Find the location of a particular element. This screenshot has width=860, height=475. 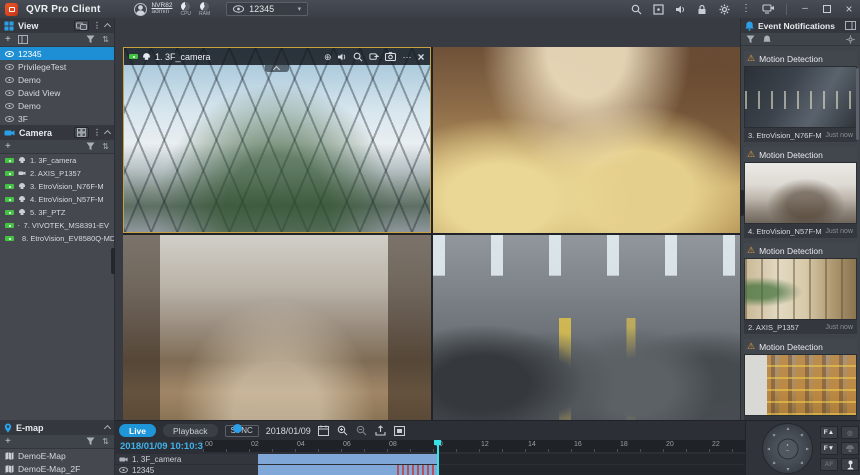

emap-item: DemoE-Map_2F is located at coordinates (57, 468).